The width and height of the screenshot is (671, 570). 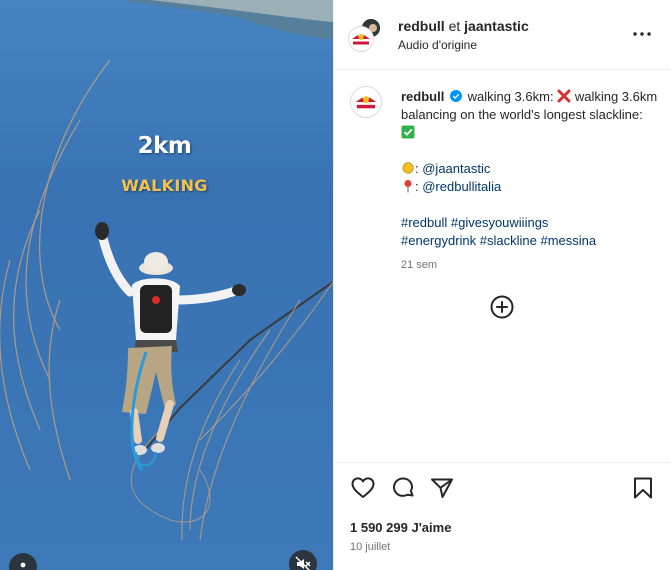 What do you see at coordinates (502, 35) in the screenshot?
I see `post-header: redbull et jaantastic Audio d'origine` at bounding box center [502, 35].